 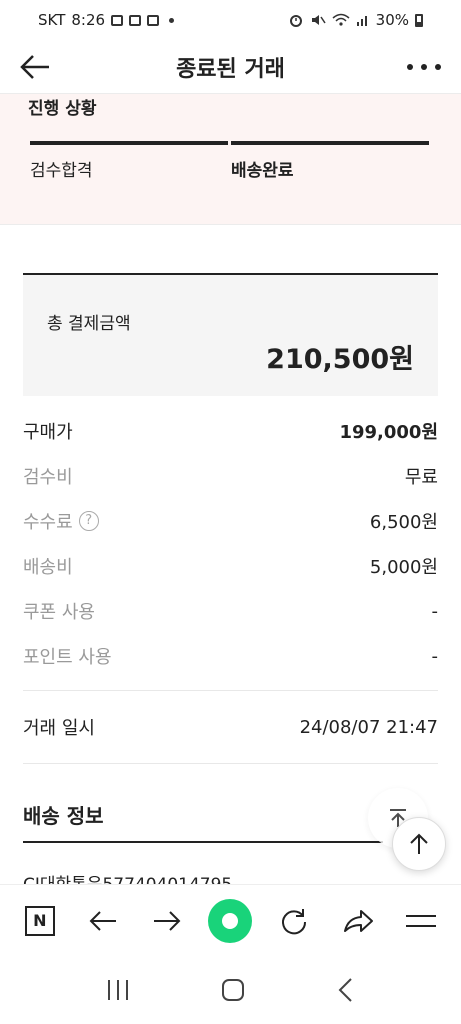 I want to click on green-home-icon, so click(x=230, y=920).